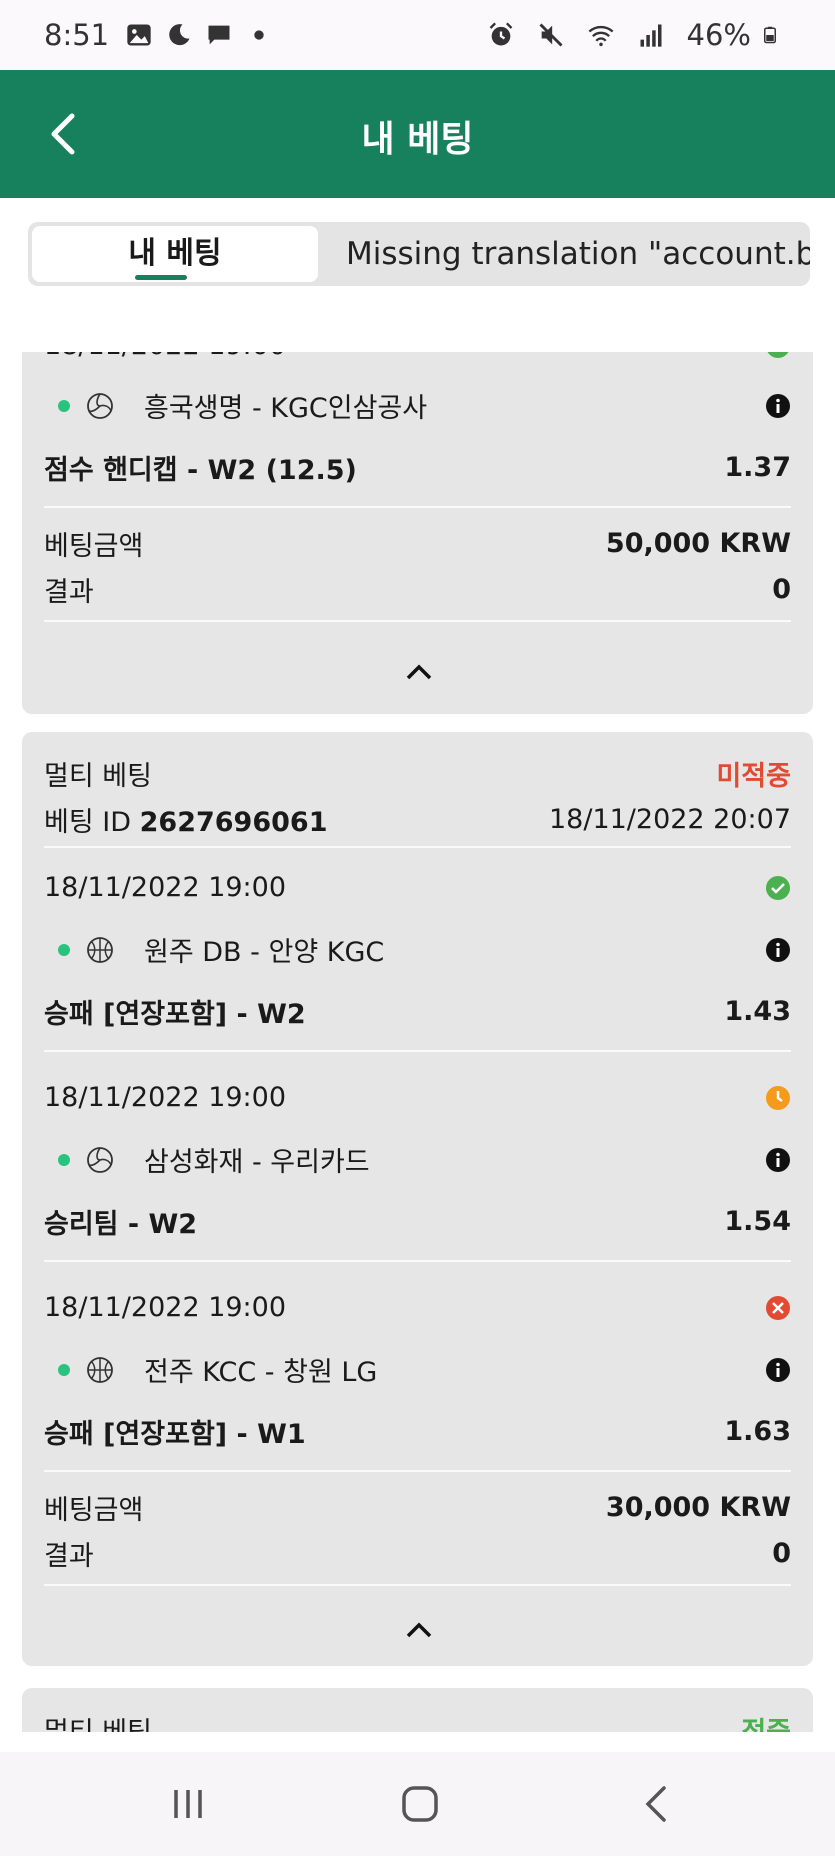 This screenshot has width=835, height=1856. What do you see at coordinates (417, 543) in the screenshot?
I see `stake-row: 베팅금액 50,000 KRW` at bounding box center [417, 543].